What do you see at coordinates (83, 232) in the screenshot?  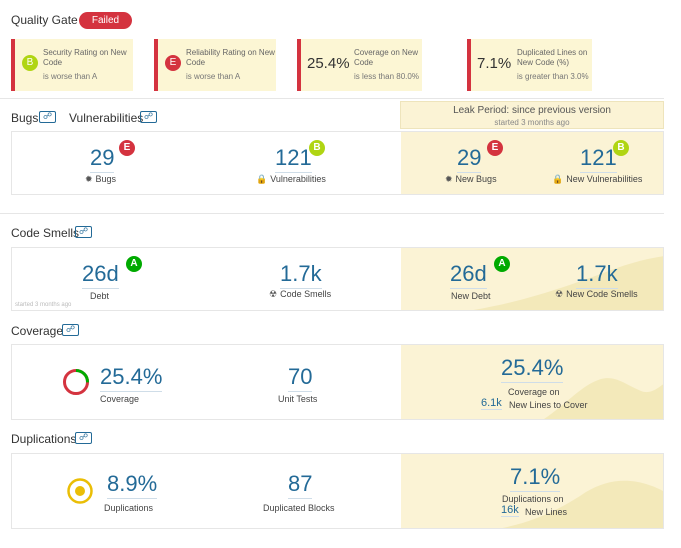 I see `code-smells-drilldown-link-icon: ☍` at bounding box center [83, 232].